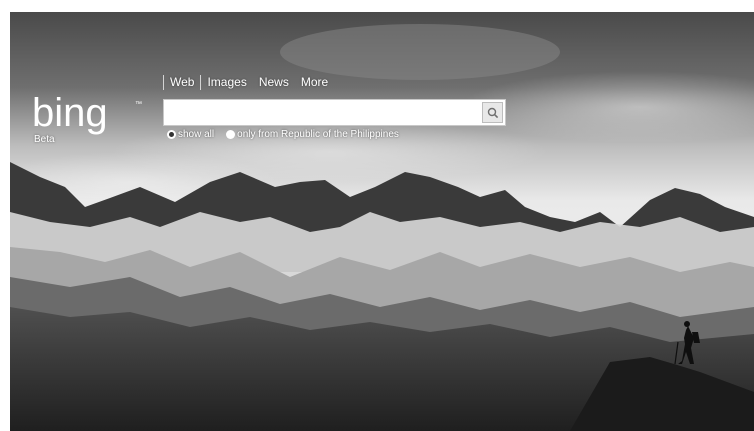 The height and width of the screenshot is (431, 754). I want to click on scope-show-all: show all, so click(190, 134).